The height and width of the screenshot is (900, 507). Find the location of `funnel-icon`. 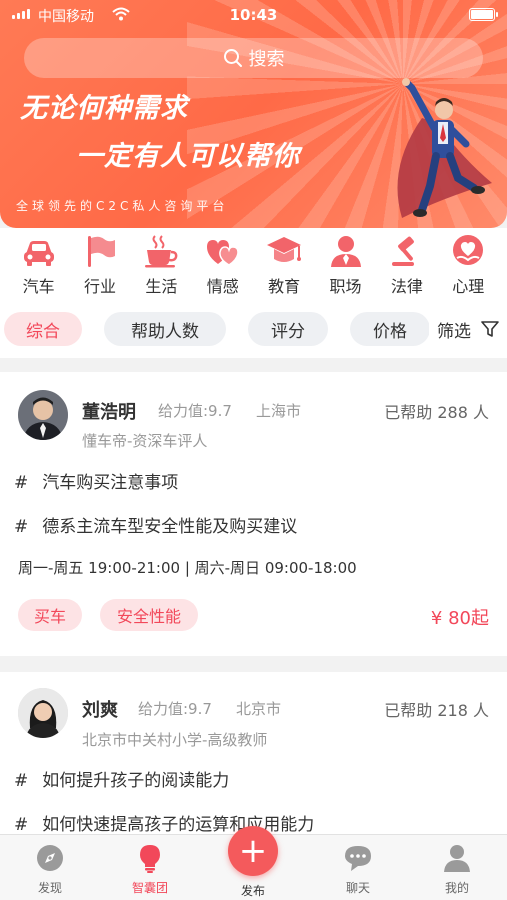

funnel-icon is located at coordinates (490, 329).